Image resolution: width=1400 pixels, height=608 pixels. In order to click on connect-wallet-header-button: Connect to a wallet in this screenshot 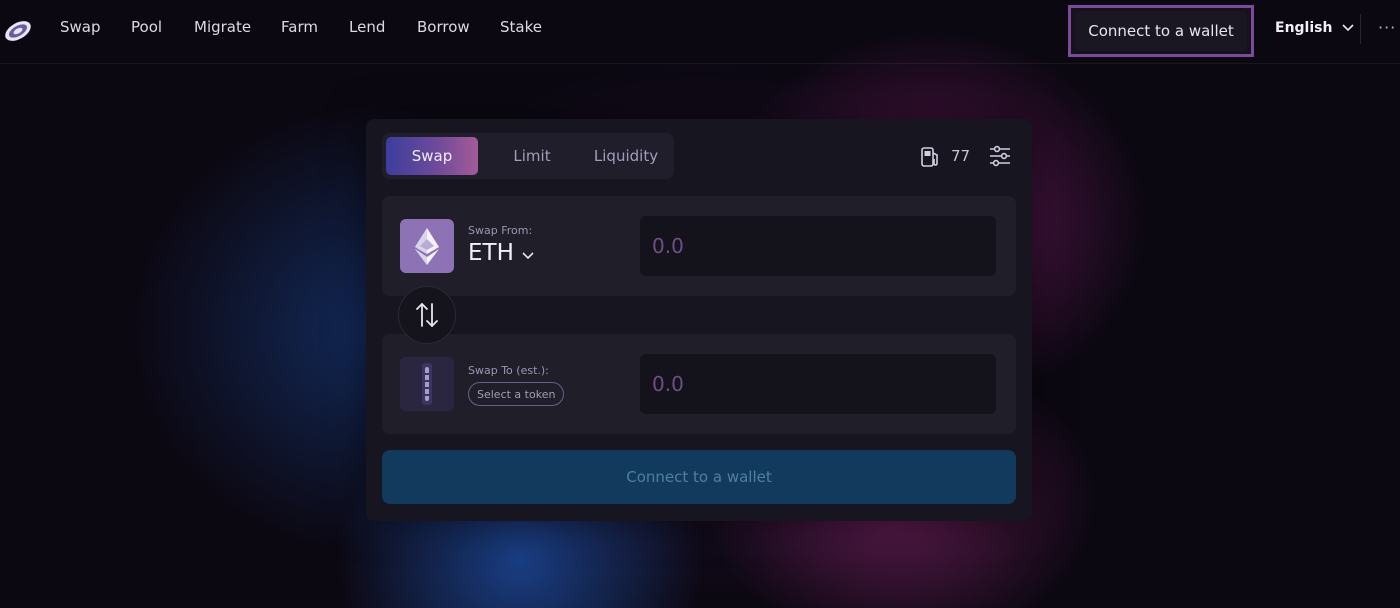, I will do `click(1161, 31)`.